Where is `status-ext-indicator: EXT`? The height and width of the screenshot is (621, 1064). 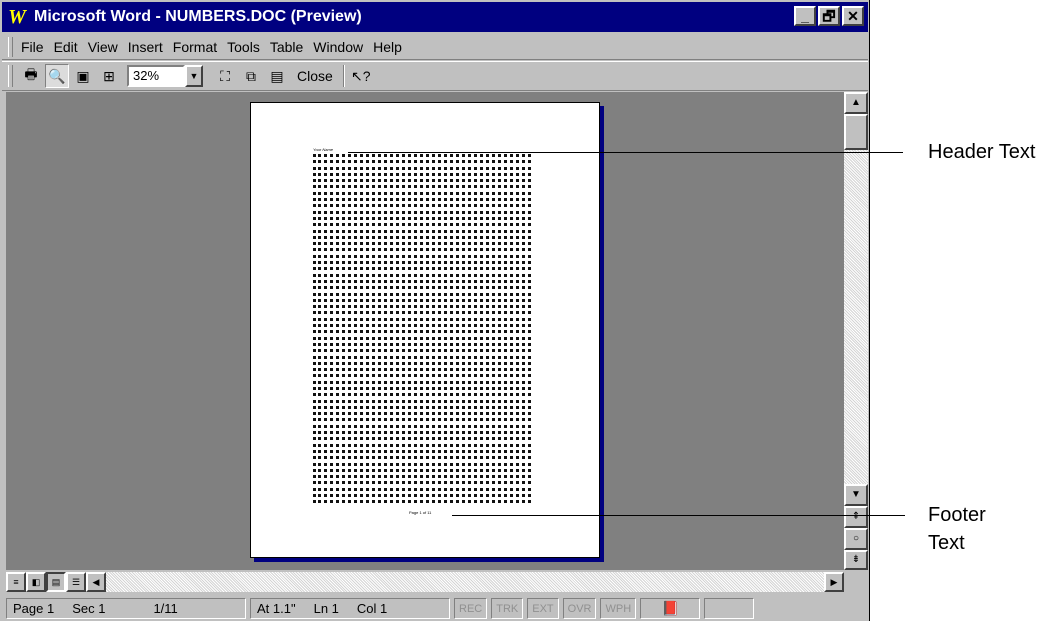 status-ext-indicator: EXT is located at coordinates (543, 608).